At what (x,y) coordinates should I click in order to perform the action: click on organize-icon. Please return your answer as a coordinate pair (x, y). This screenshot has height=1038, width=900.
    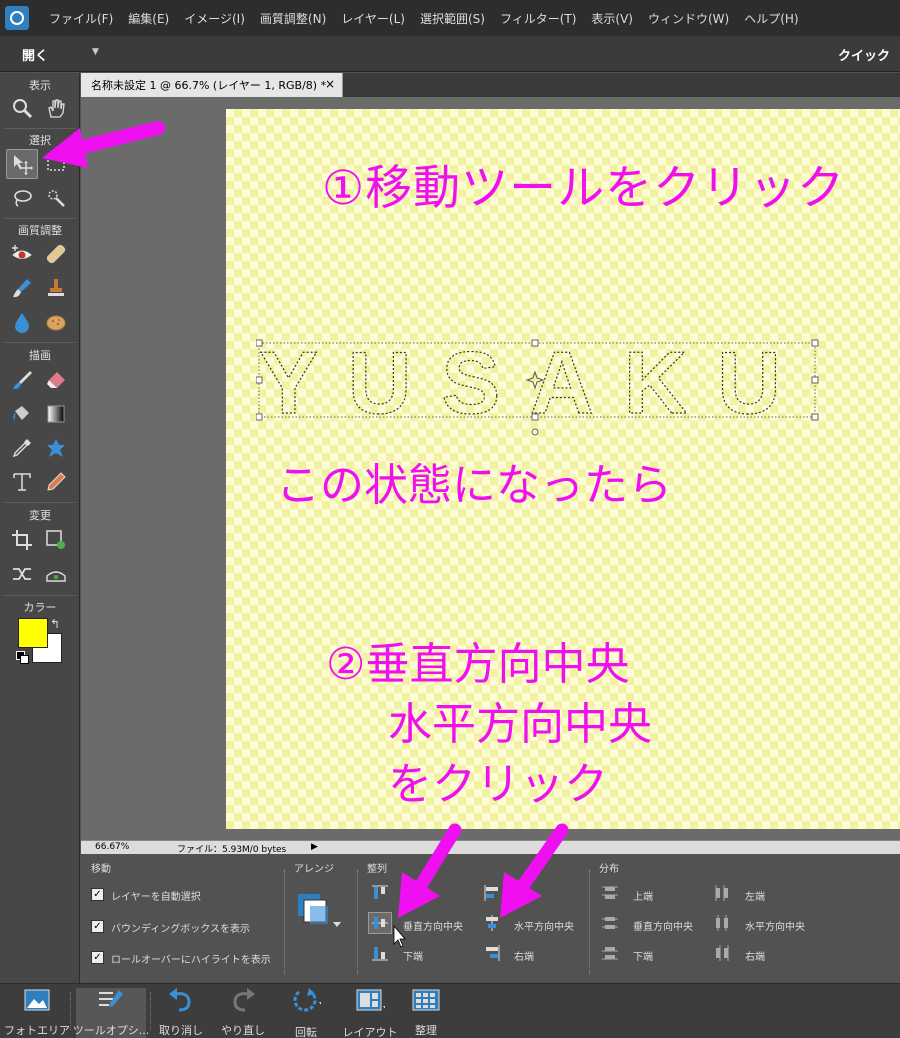
    Looking at the image, I should click on (426, 1000).